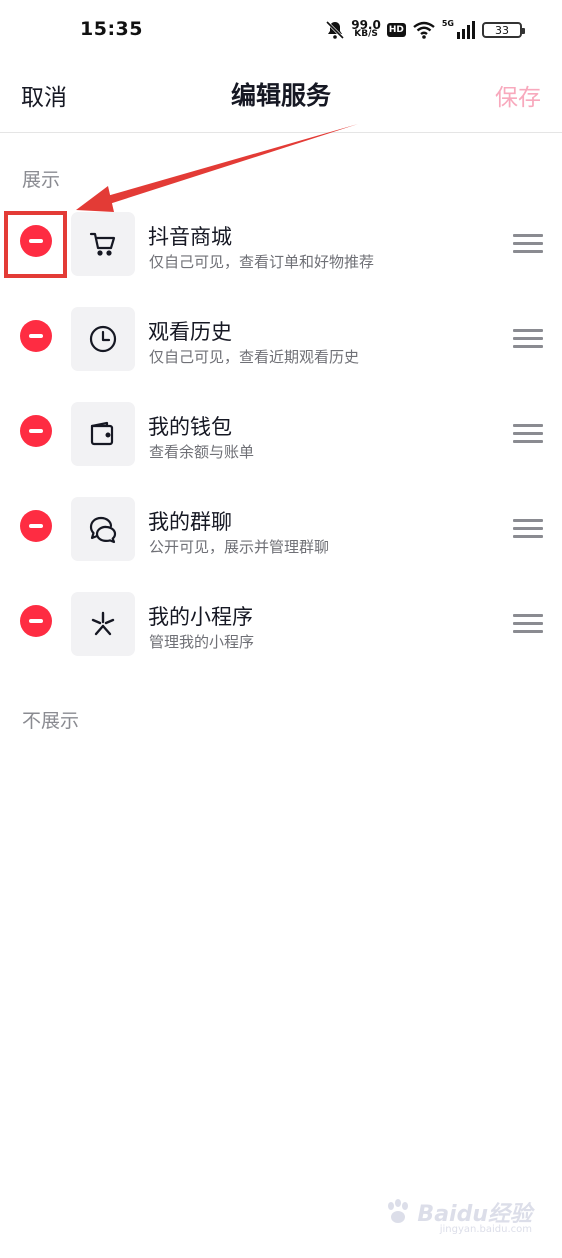  Describe the element at coordinates (447, 23) in the screenshot. I see `network-type: 5G` at that location.